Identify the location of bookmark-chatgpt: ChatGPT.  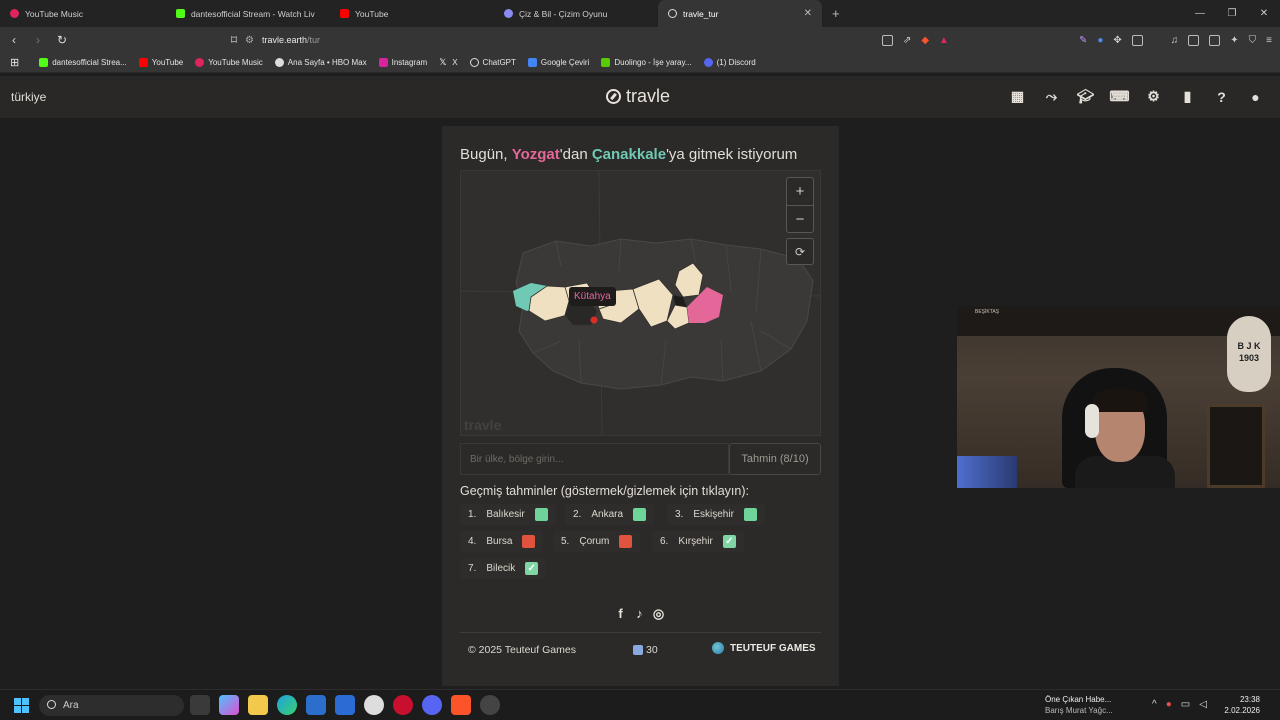
(493, 62).